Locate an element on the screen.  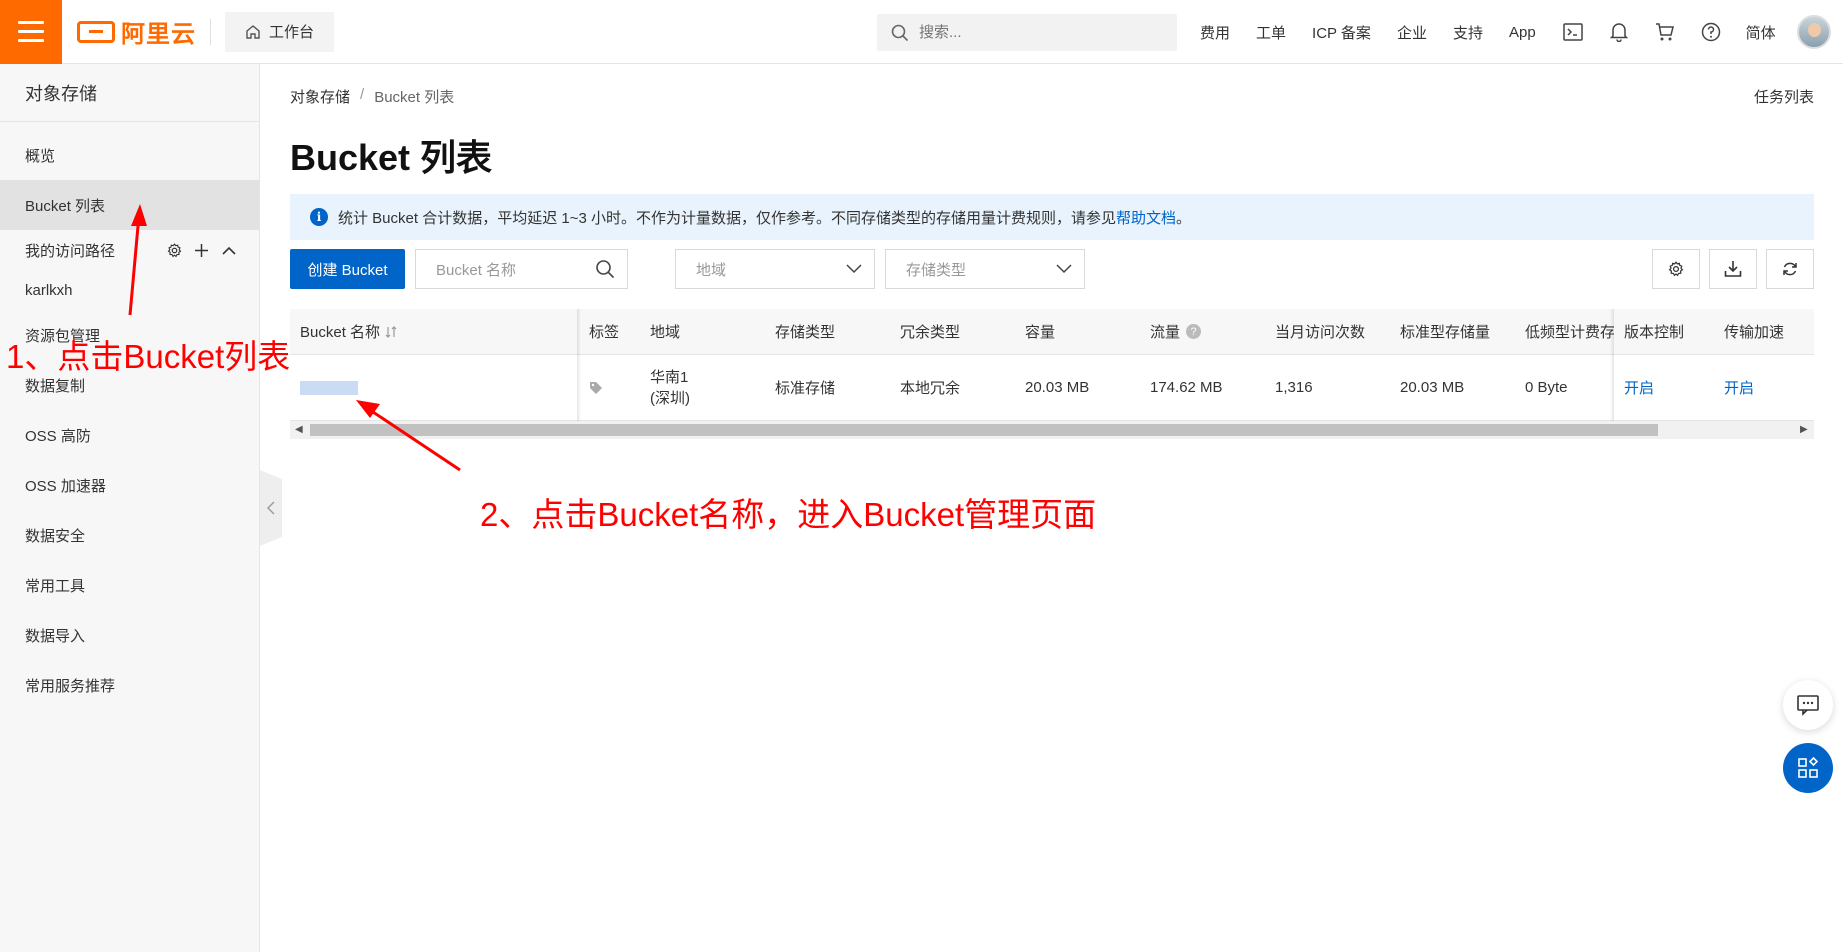
region-select: 地域 is located at coordinates (775, 269).